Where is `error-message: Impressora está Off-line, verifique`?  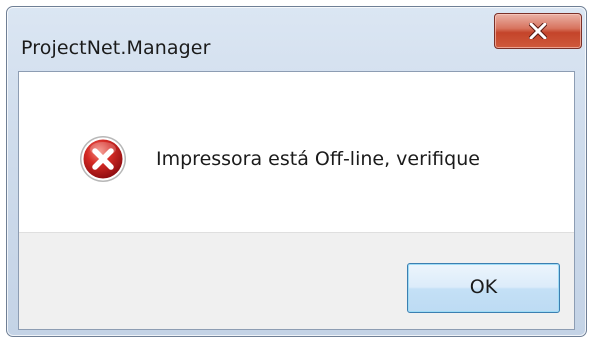
error-message: Impressora está Off-line, verifique is located at coordinates (318, 159).